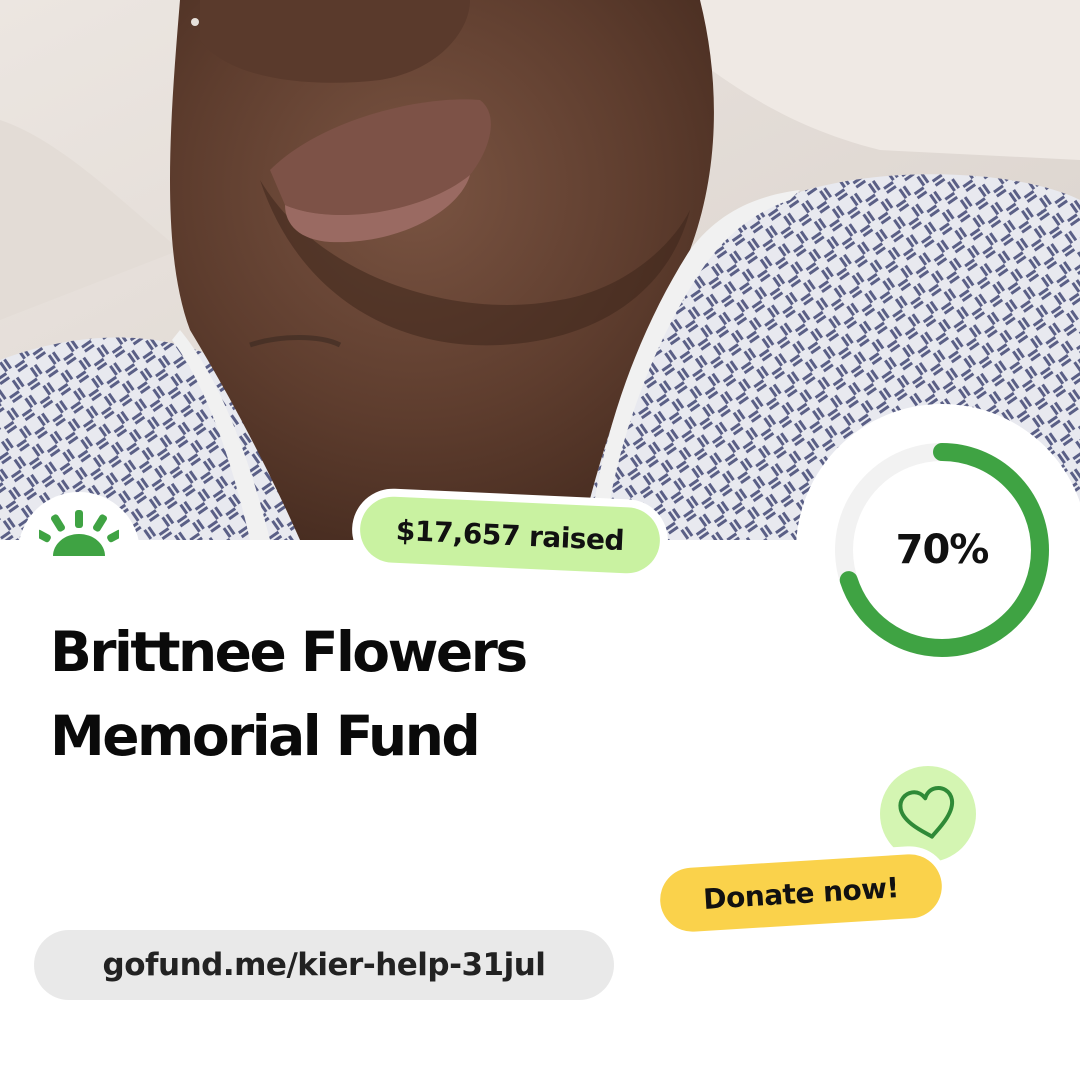  I want to click on donate-label: Donate now!, so click(801, 893).